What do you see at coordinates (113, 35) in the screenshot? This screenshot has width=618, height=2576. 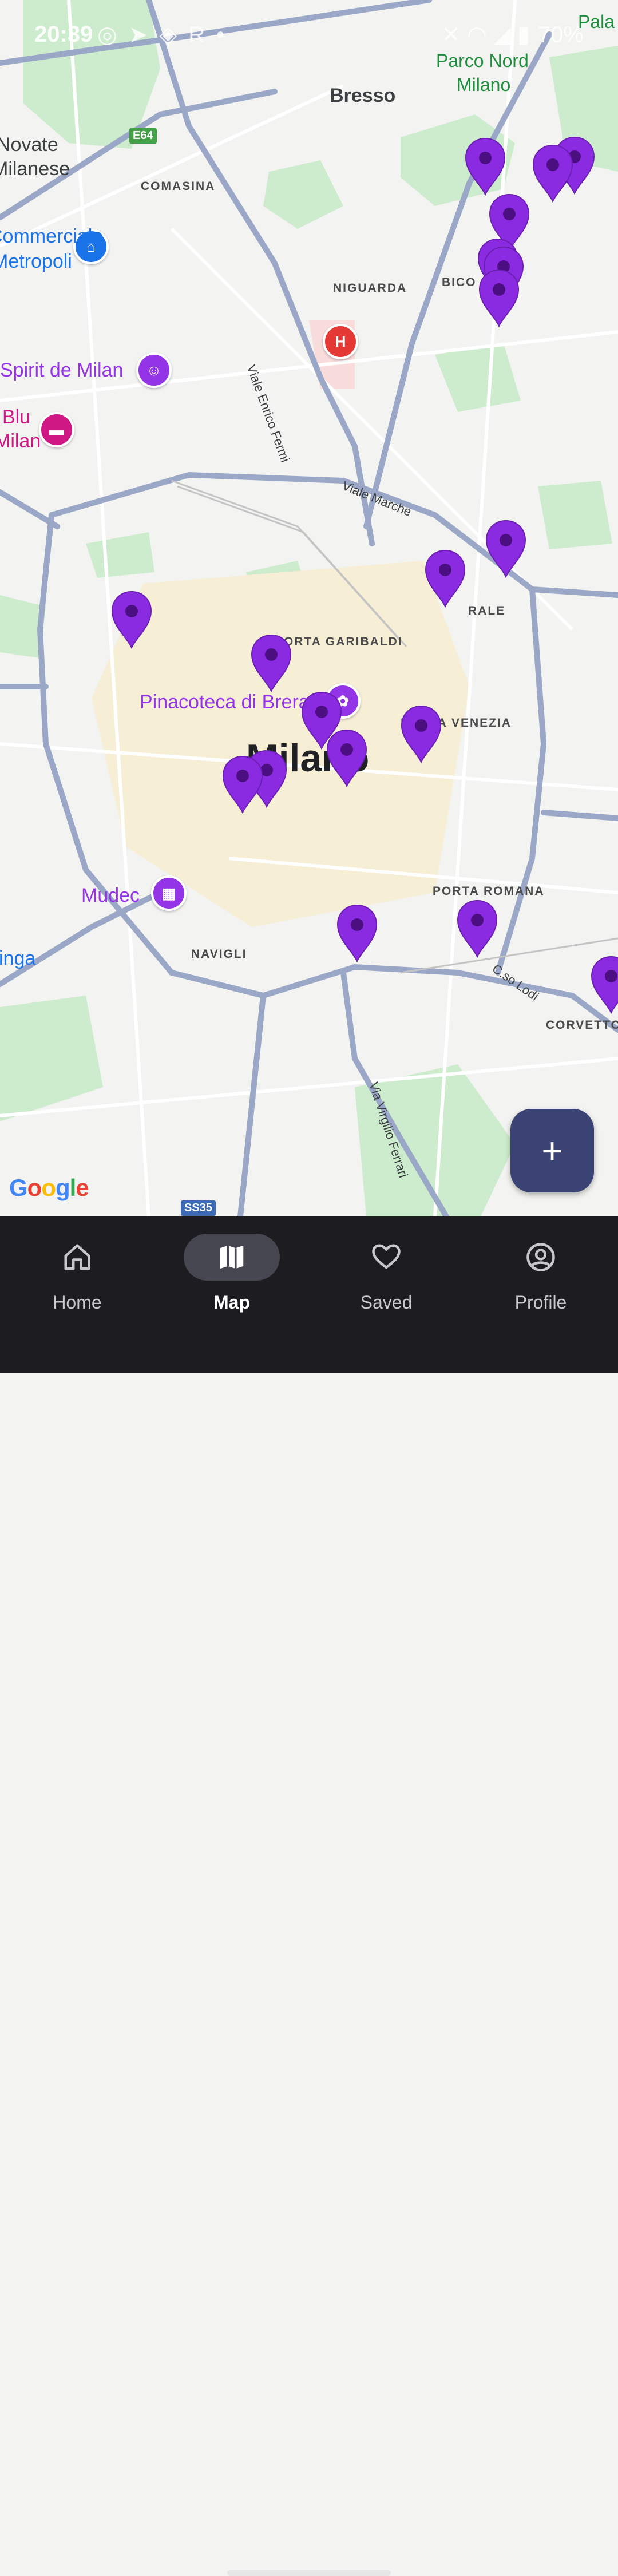 I see `whatsapp-icon: ◎` at bounding box center [113, 35].